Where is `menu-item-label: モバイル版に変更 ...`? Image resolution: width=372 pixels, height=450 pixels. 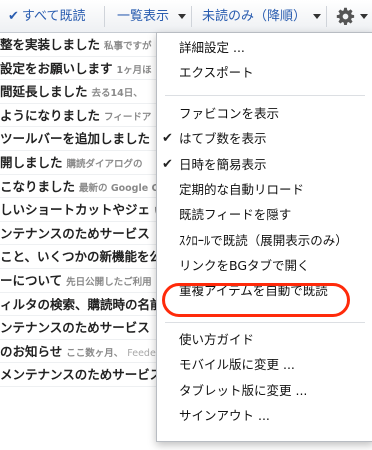 menu-item-label: モバイル版に変更 ... is located at coordinates (237, 365).